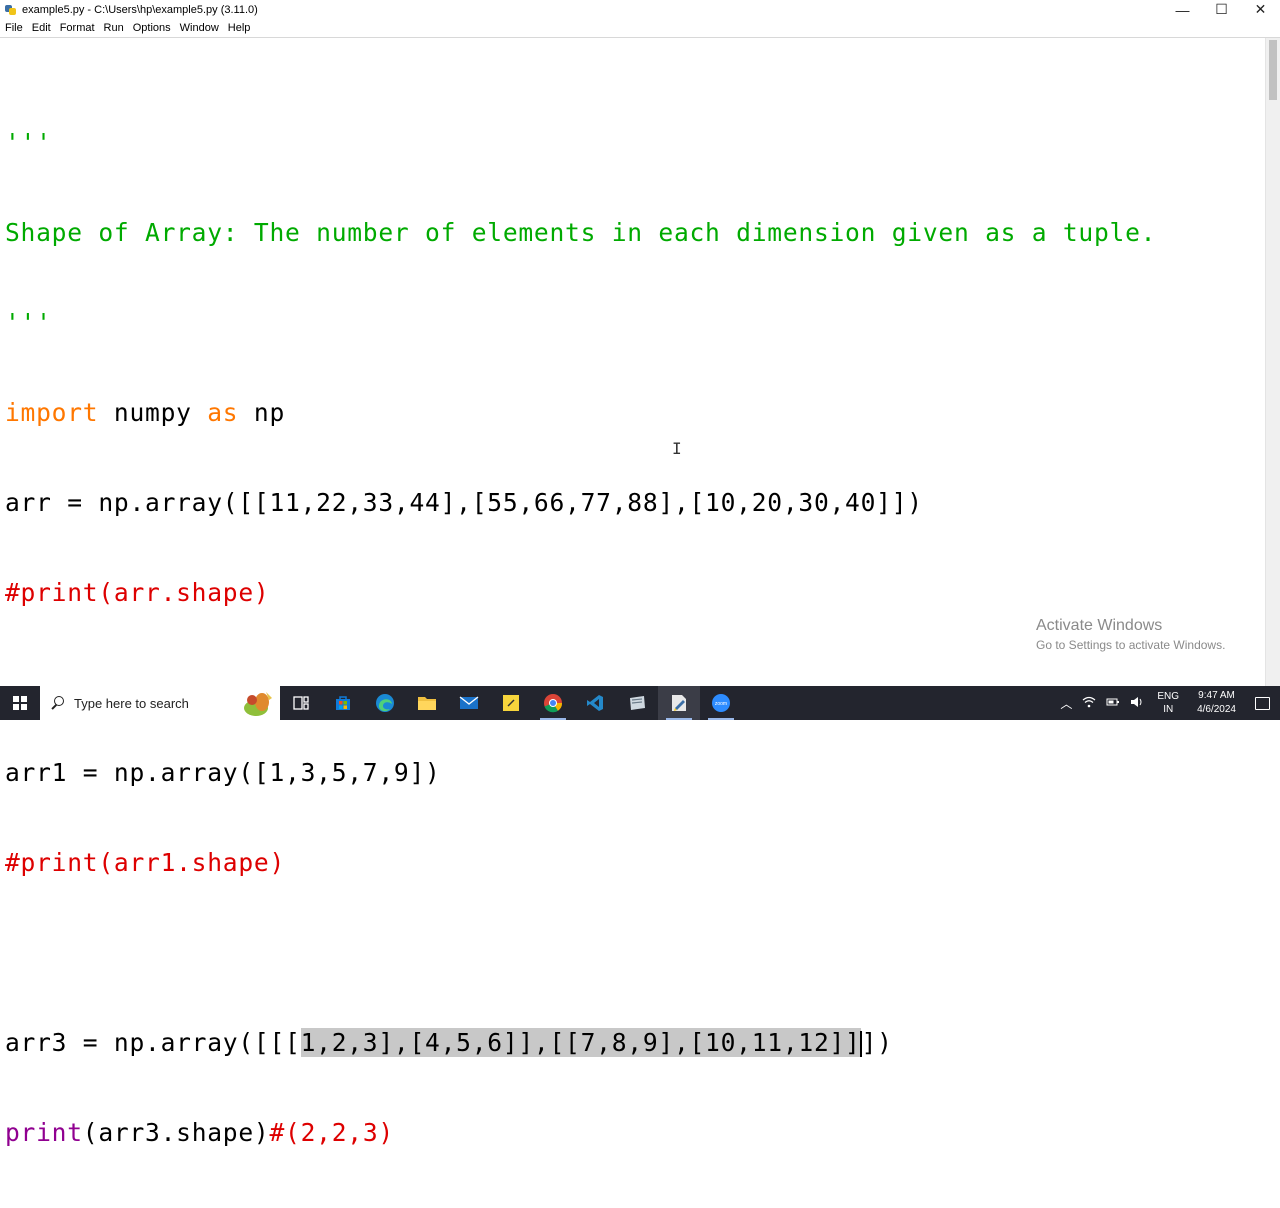 Image resolution: width=1280 pixels, height=1208 pixels. Describe the element at coordinates (1137, 703) in the screenshot. I see `volume-icon` at that location.